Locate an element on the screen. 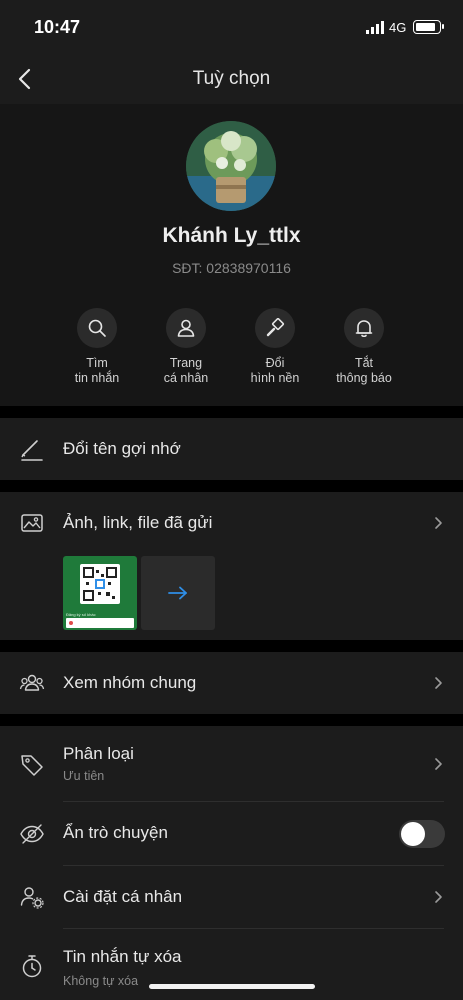  see-more-media-button is located at coordinates (178, 593).